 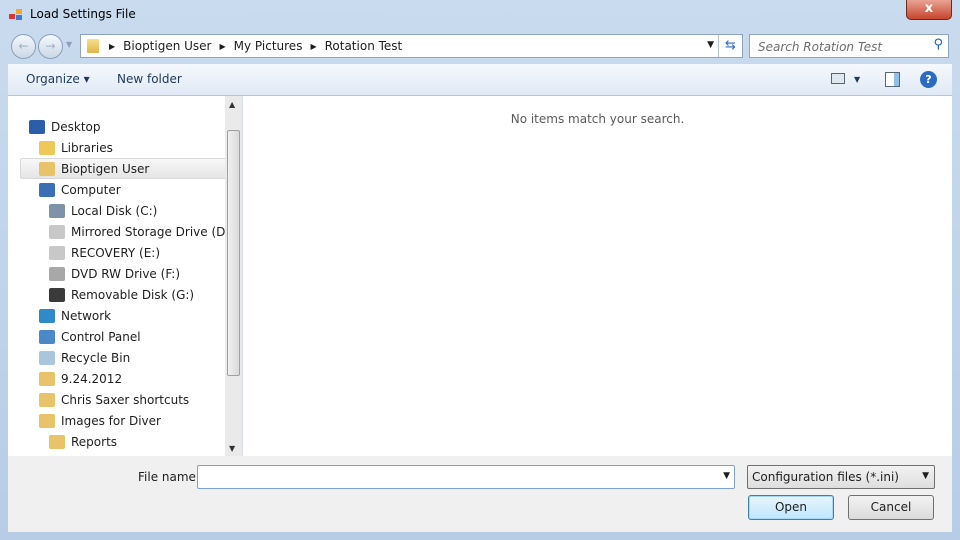 What do you see at coordinates (23, 46) in the screenshot?
I see `back-button: ←` at bounding box center [23, 46].